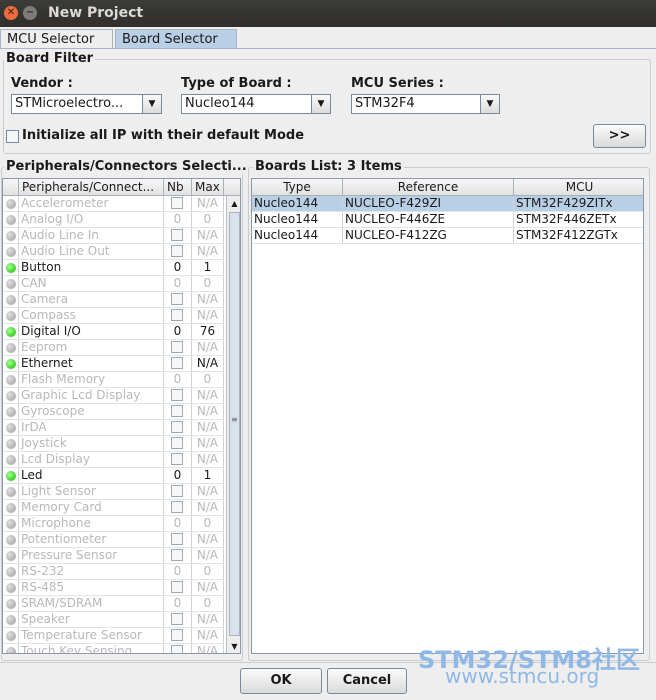 Image resolution: width=656 pixels, height=700 pixels. Describe the element at coordinates (121, 236) in the screenshot. I see `peripheral-row: Audio Line In N/A` at that location.